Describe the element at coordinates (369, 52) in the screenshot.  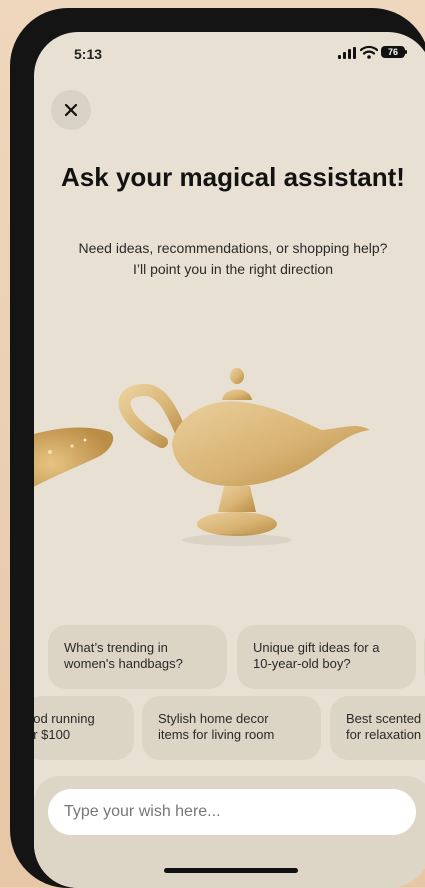
I see `wifi-icon` at that location.